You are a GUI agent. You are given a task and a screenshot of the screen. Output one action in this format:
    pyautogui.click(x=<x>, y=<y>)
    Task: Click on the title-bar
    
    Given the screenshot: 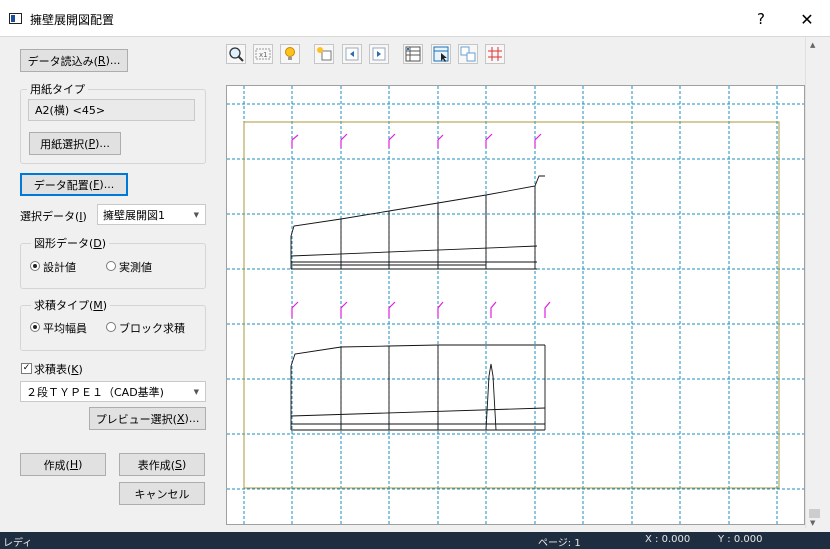 What is the action you would take?
    pyautogui.click(x=415, y=18)
    